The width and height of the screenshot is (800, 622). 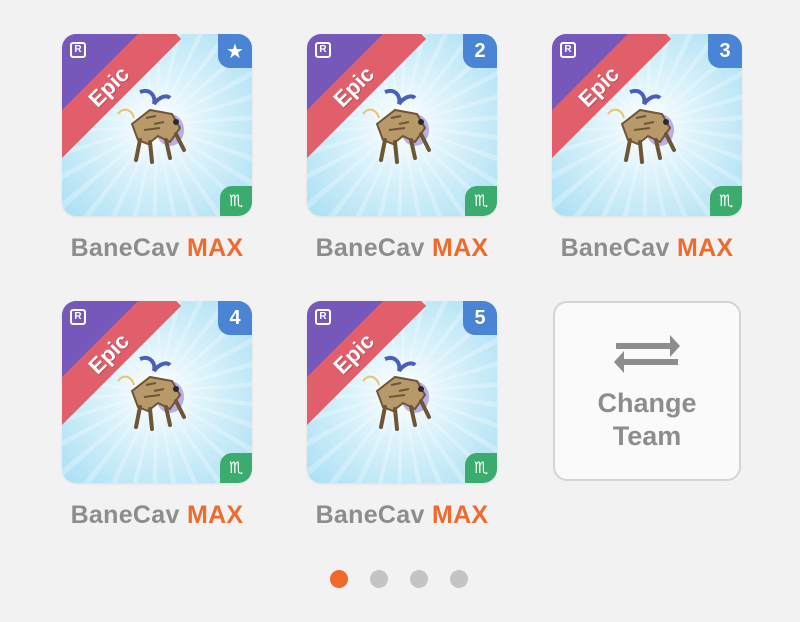 I want to click on monster-card: R Epic 4 ♏, so click(x=157, y=392).